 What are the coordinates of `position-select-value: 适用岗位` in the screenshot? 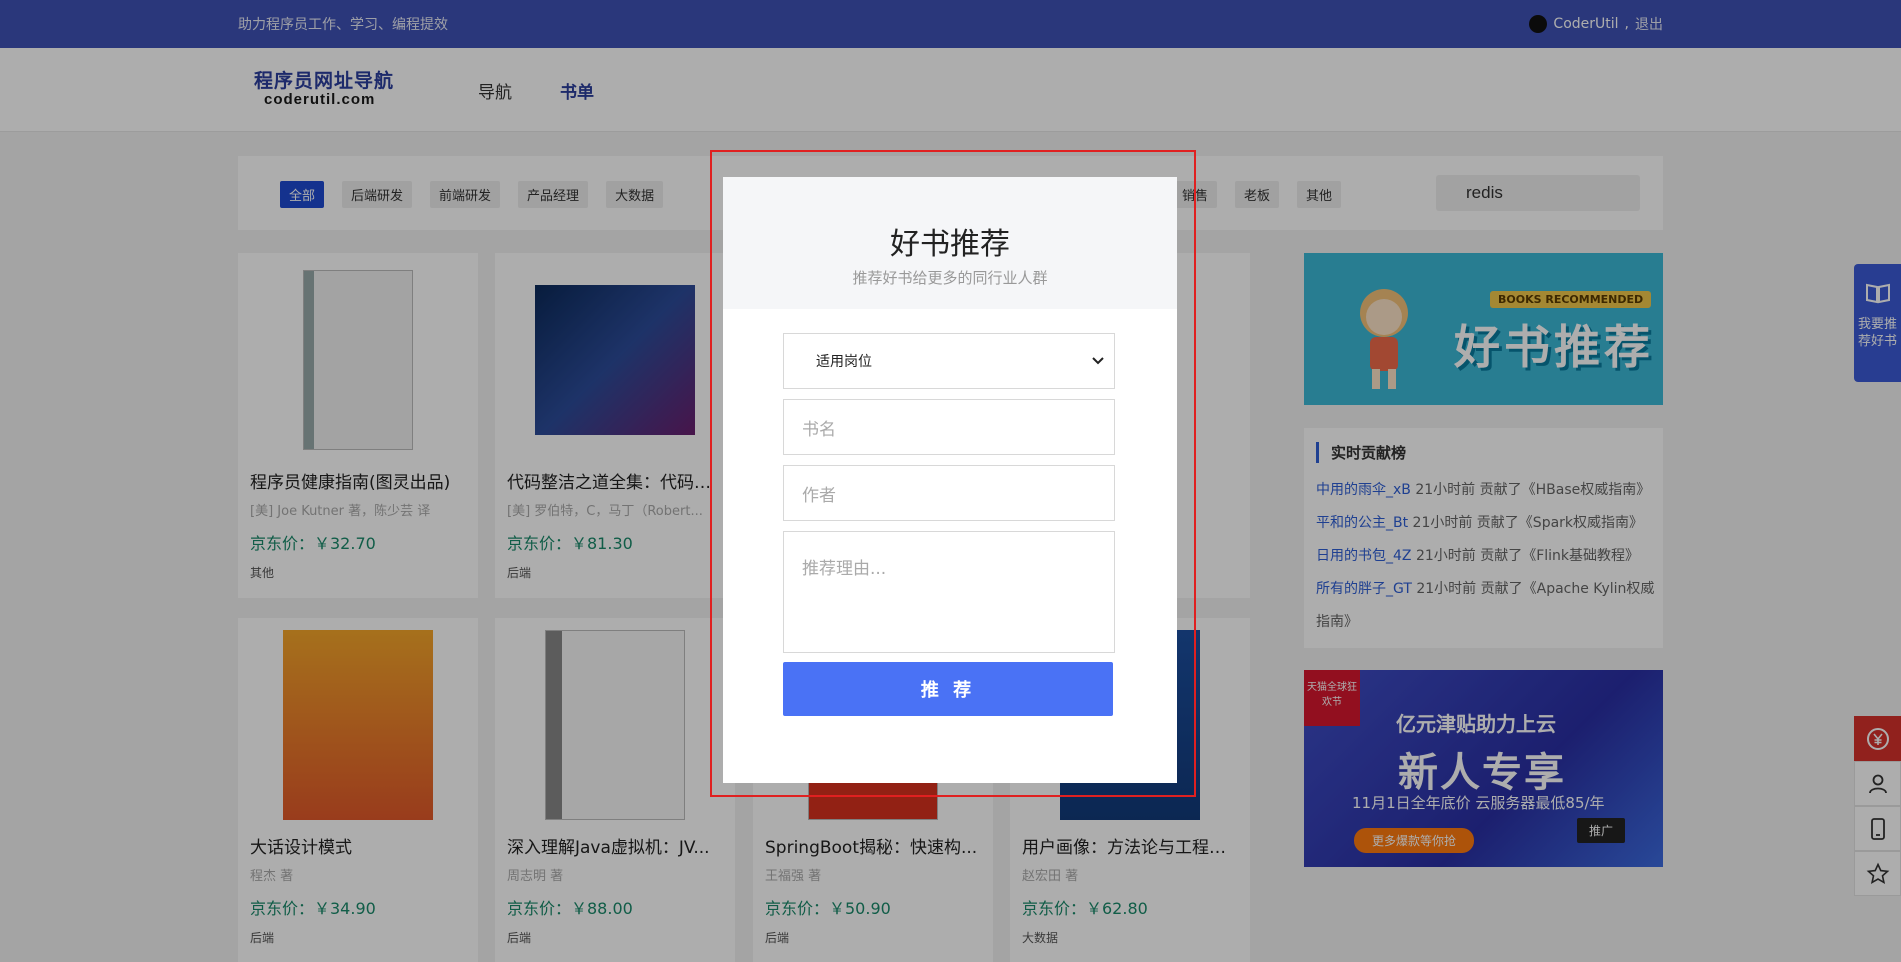 It's located at (844, 362).